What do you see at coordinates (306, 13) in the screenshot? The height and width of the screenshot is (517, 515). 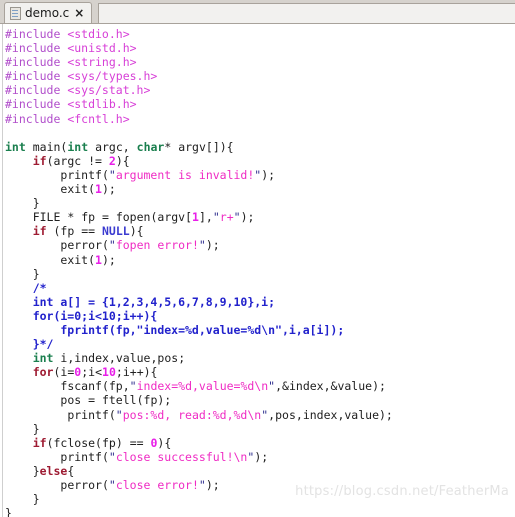 I see `tab-strip-filler` at bounding box center [306, 13].